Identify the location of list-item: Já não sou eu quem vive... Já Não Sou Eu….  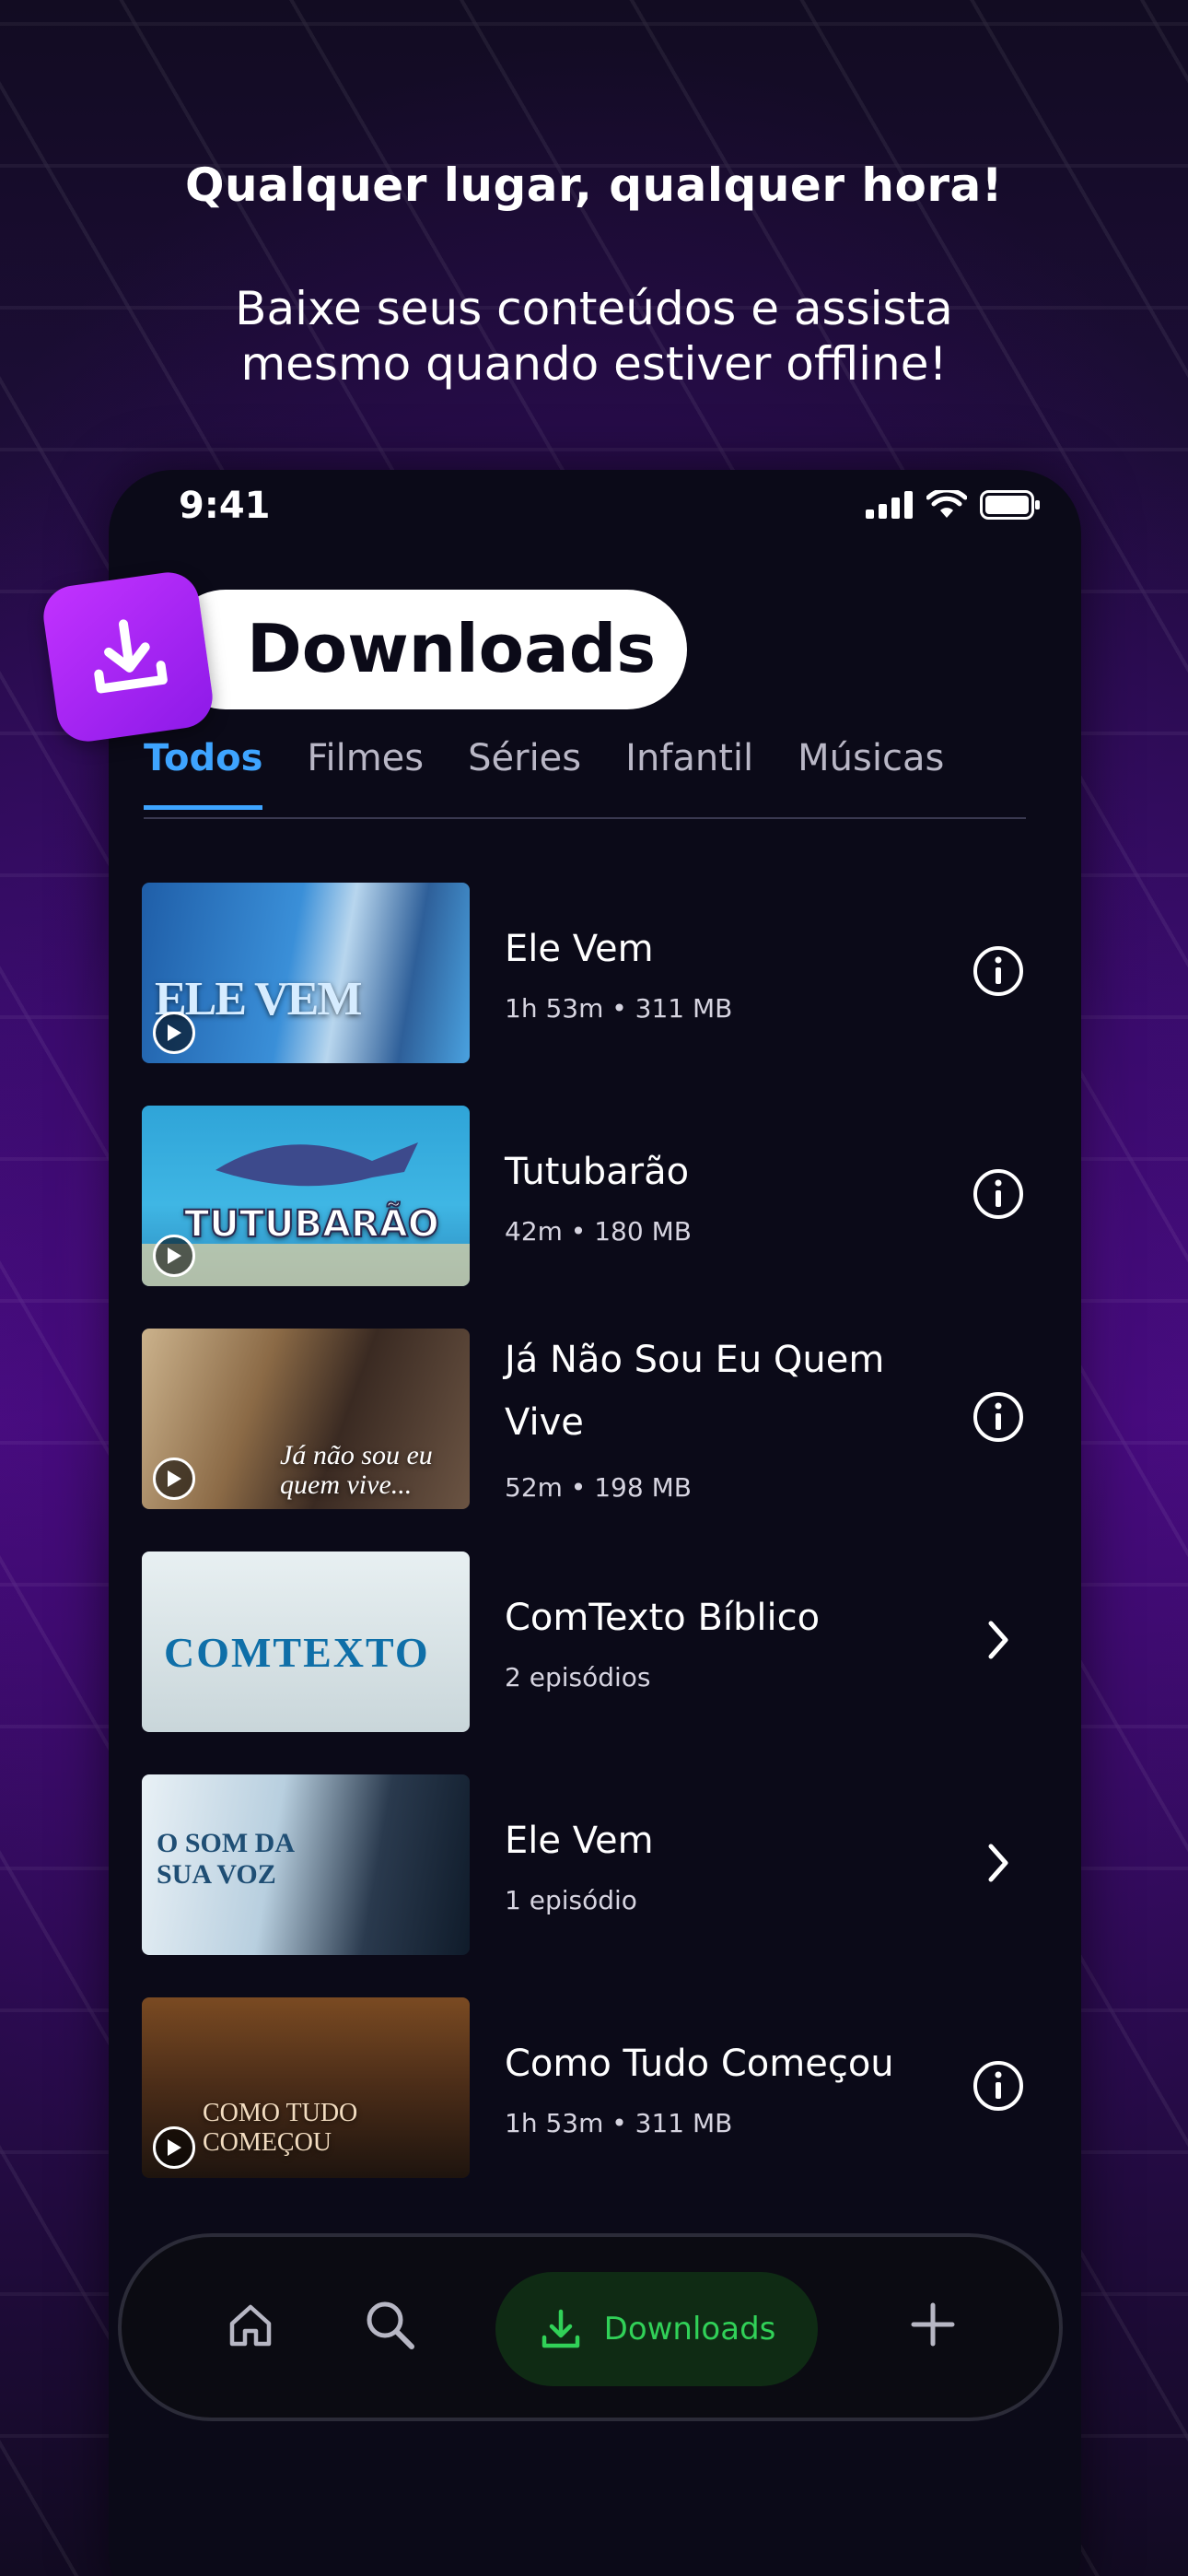
(584, 1440).